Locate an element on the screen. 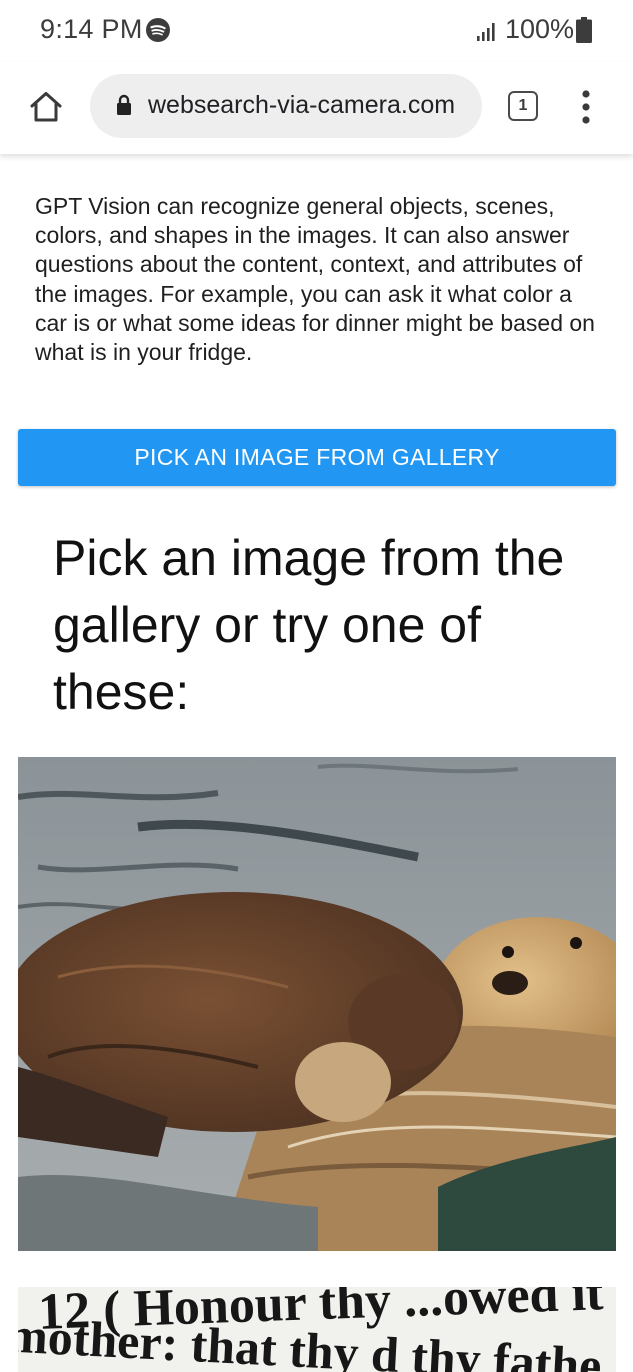 The height and width of the screenshot is (1372, 633). home-icon is located at coordinates (46, 107).